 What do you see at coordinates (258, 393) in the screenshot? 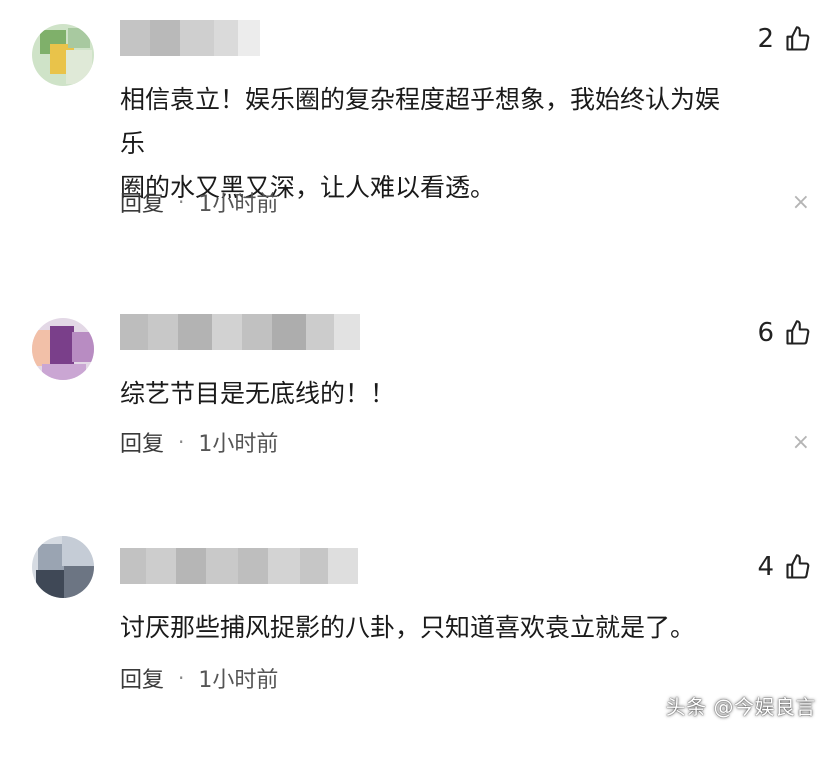
I see `comment-text: 综艺节目是无底线的！！` at bounding box center [258, 393].